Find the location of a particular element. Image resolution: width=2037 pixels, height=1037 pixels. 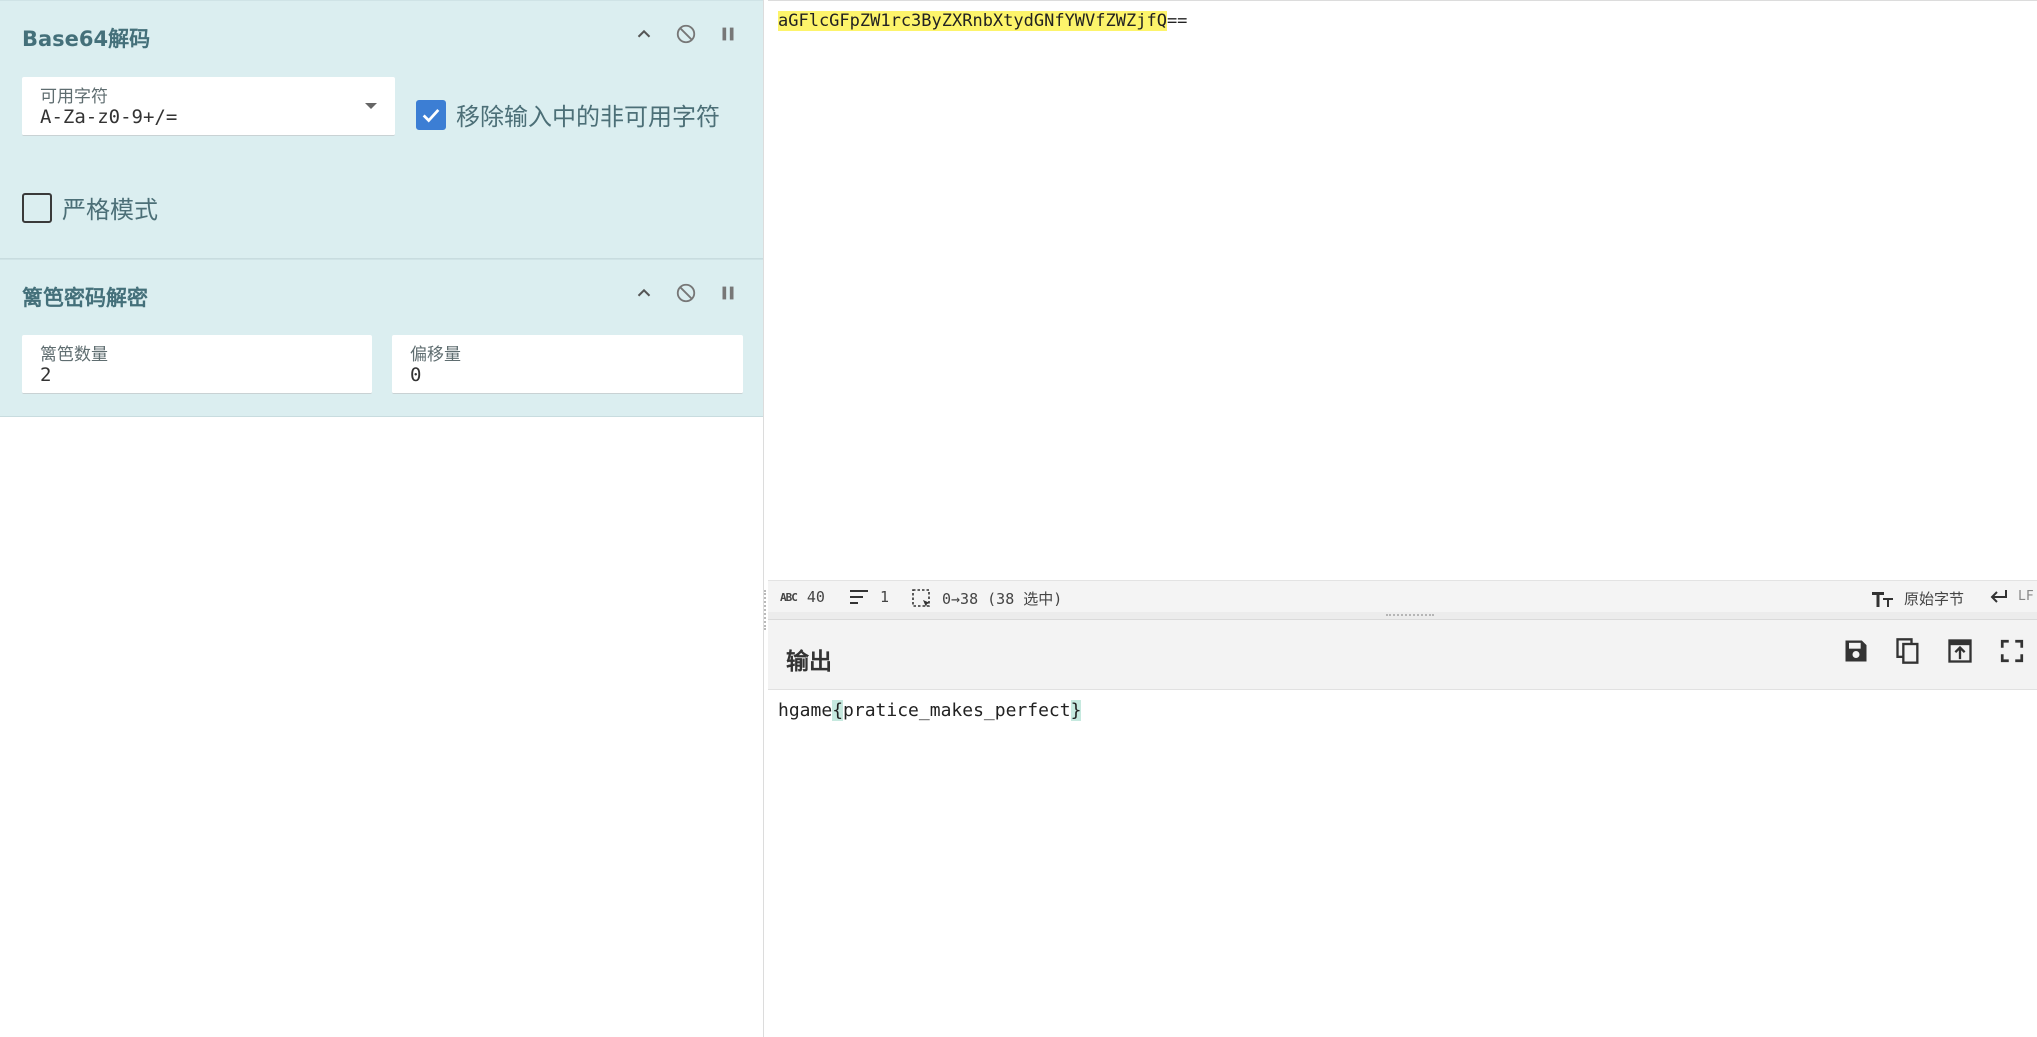

encoding-button: 原始字节 is located at coordinates (1918, 598).